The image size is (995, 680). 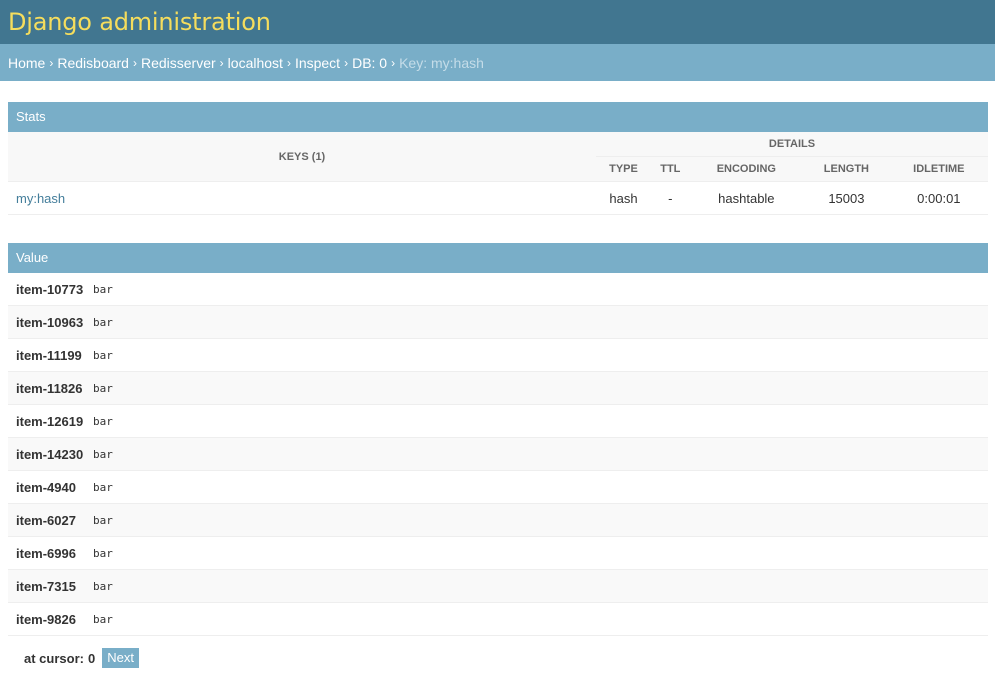 I want to click on key-link: my:hash, so click(x=40, y=198).